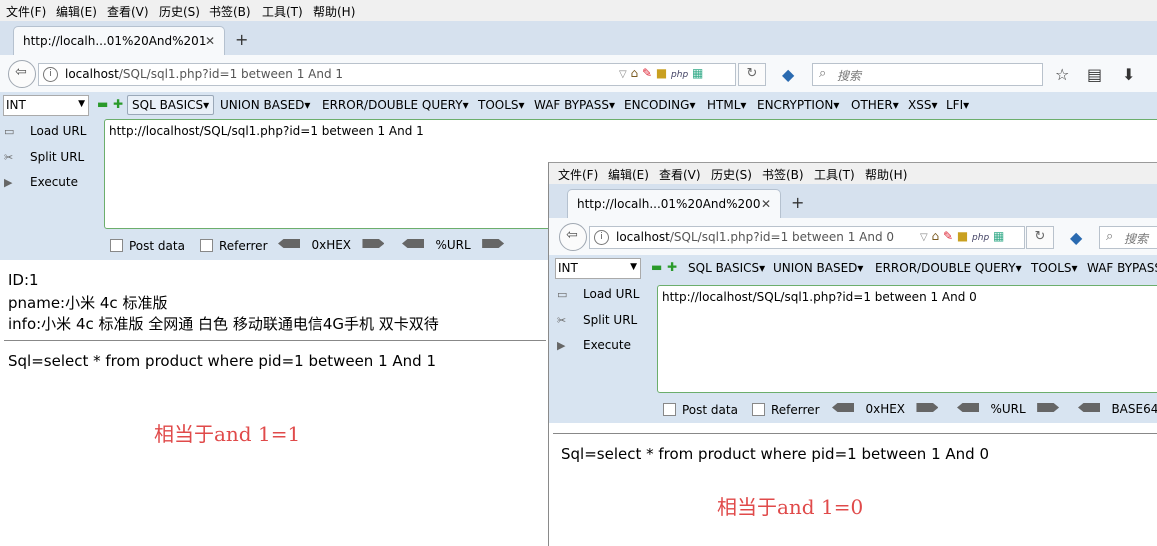  Describe the element at coordinates (633, 267) in the screenshot. I see `chevron-down-icon: ▼` at that location.